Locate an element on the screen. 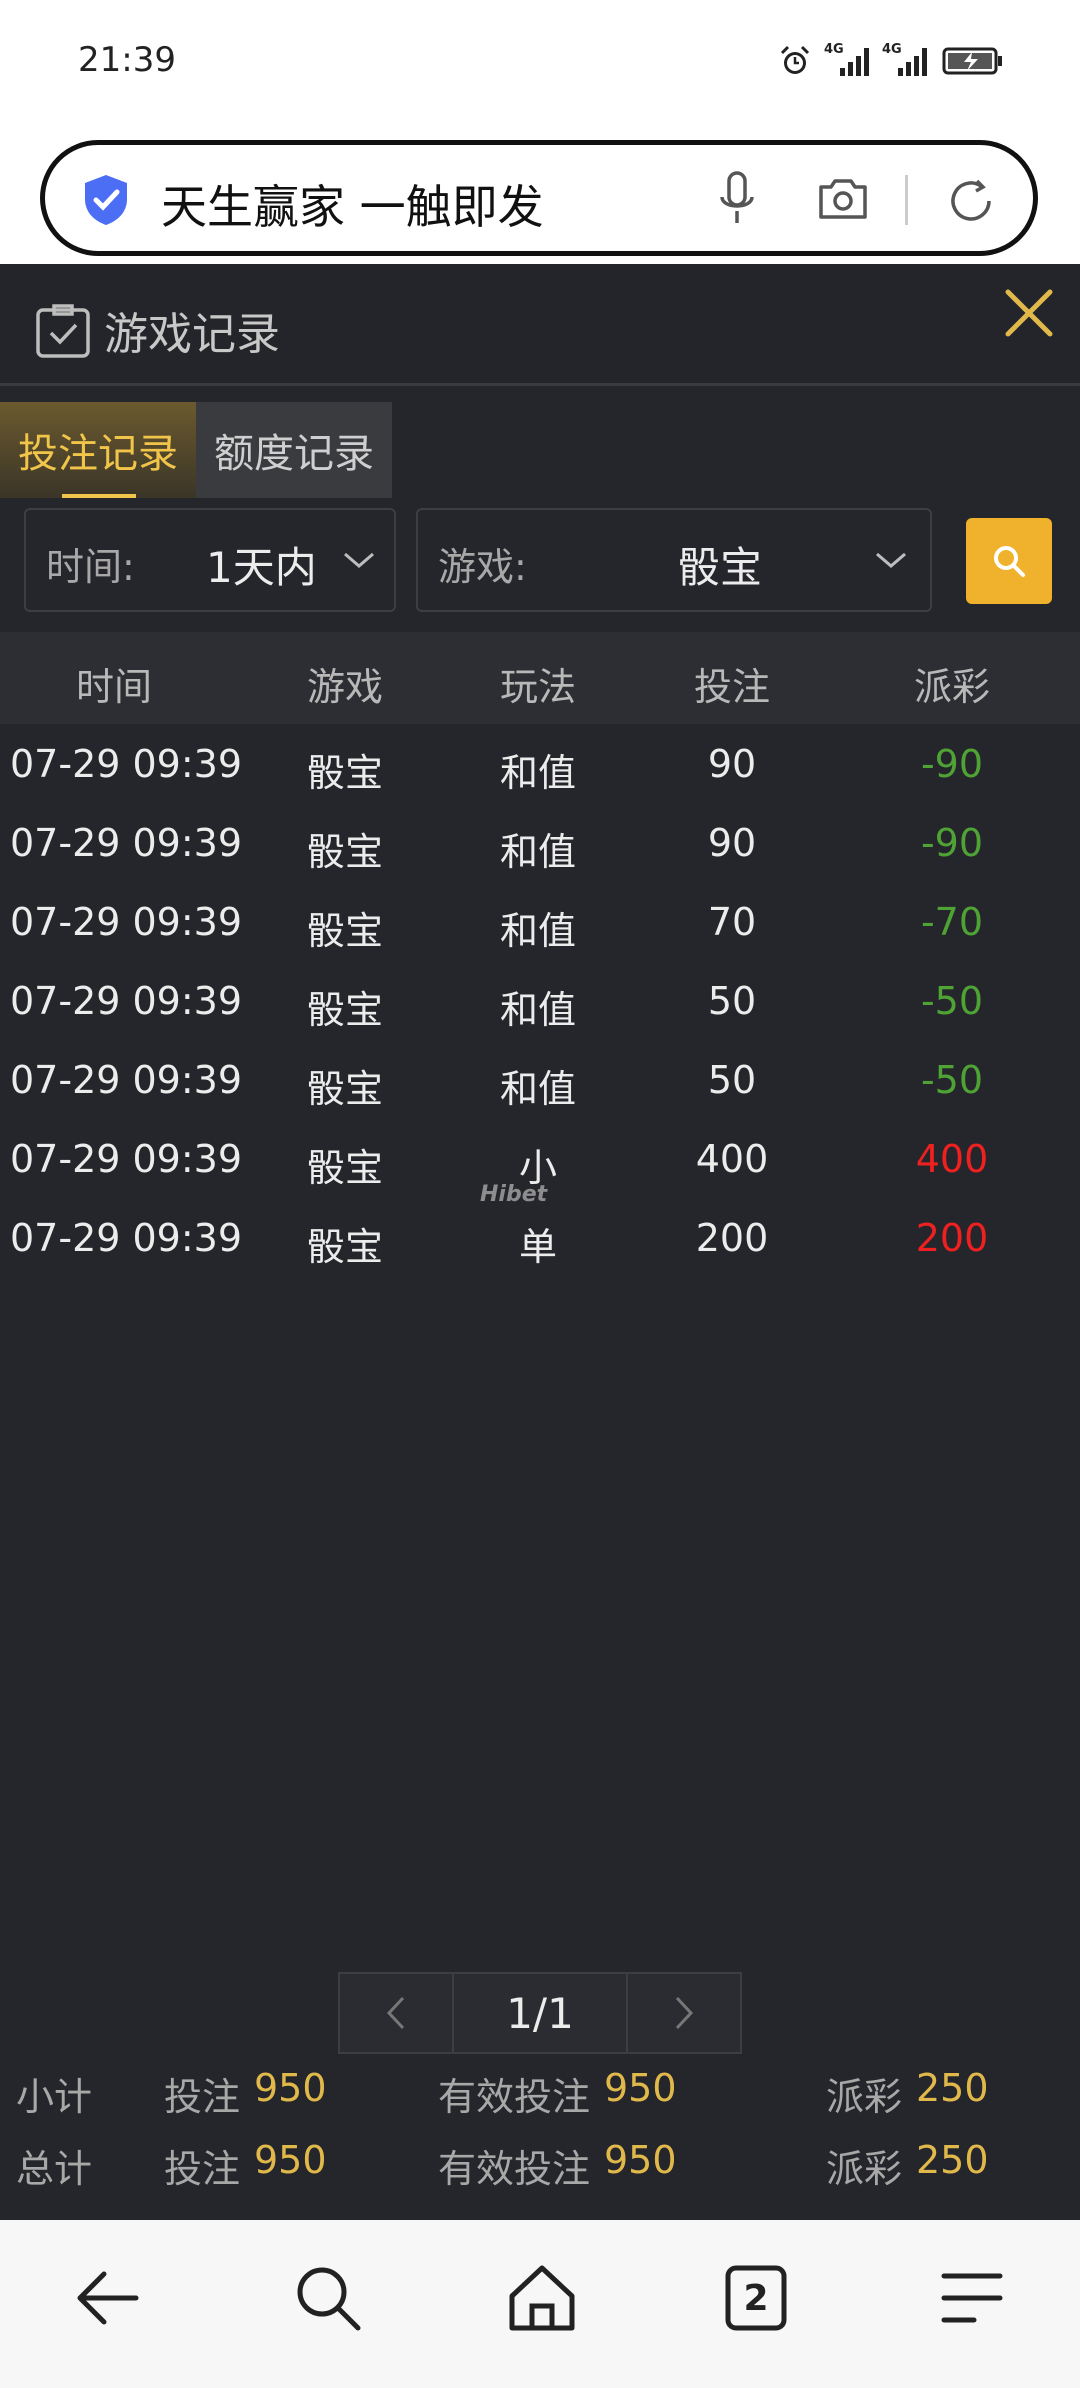  battery-charging-icon is located at coordinates (972, 61).